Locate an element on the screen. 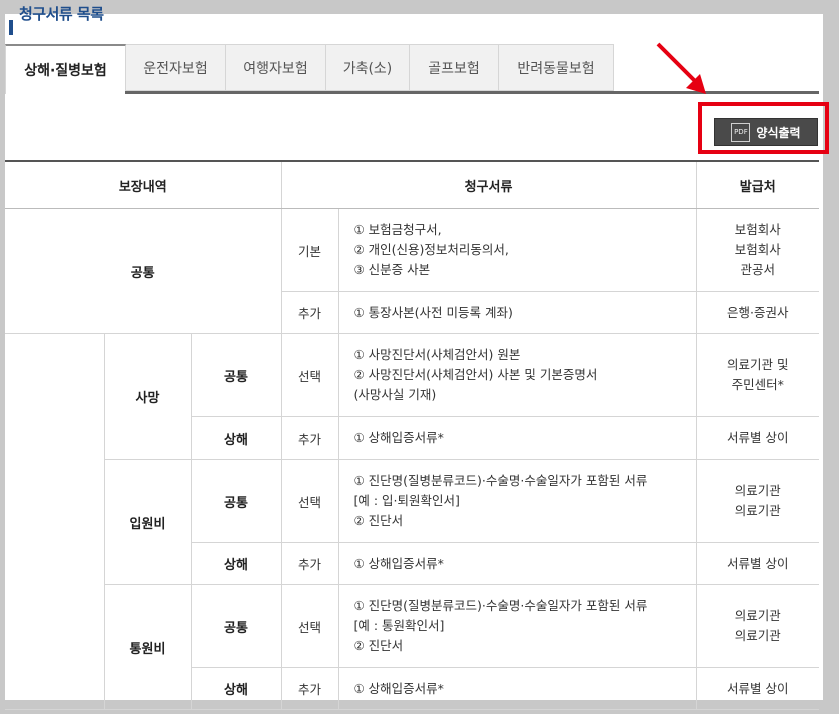 Image resolution: width=839 pixels, height=714 pixels. blank-coverage-cell is located at coordinates (54, 521).